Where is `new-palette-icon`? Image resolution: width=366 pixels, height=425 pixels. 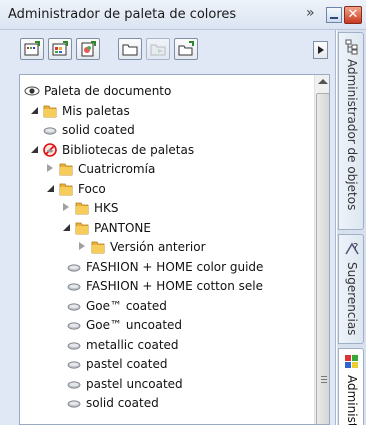
new-palette-icon is located at coordinates (32, 48).